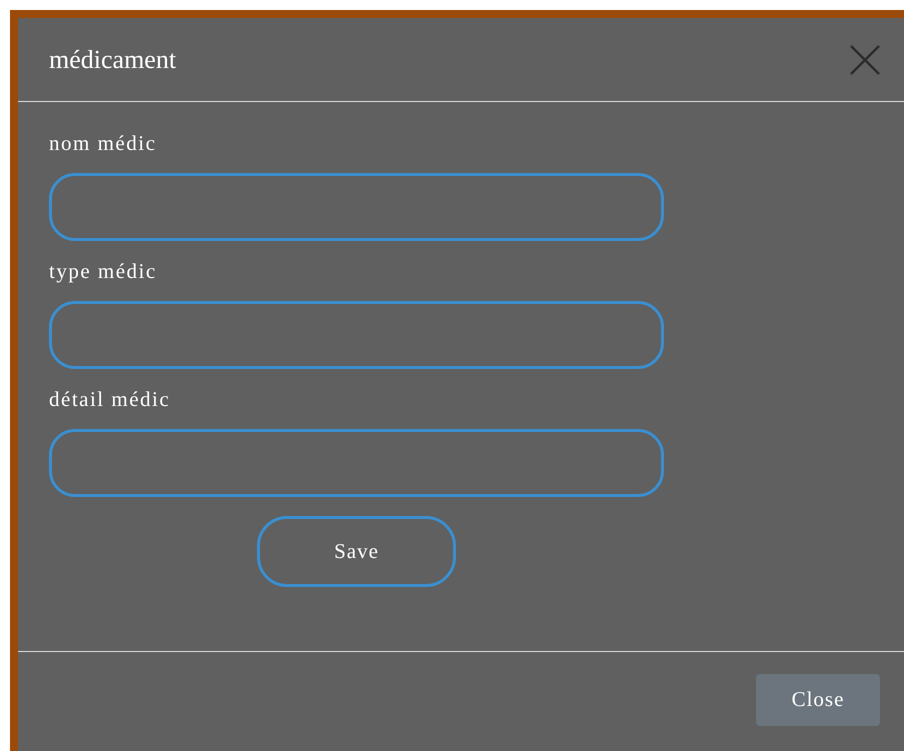  What do you see at coordinates (112, 60) in the screenshot?
I see `dialog-title: médicament` at bounding box center [112, 60].